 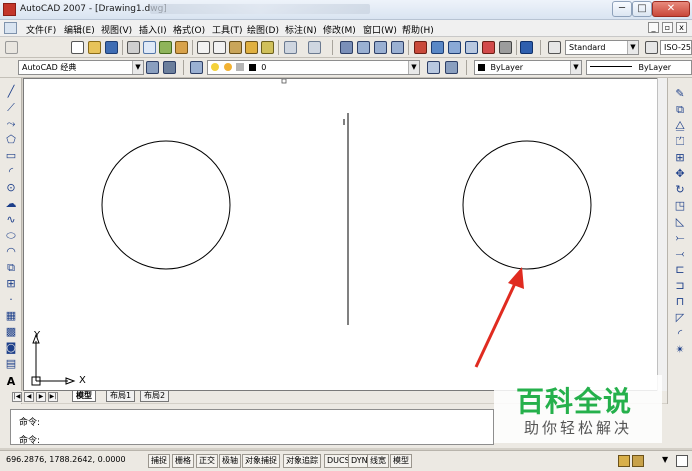 What do you see at coordinates (680, 318) in the screenshot?
I see `chamfer-icon: ◸` at bounding box center [680, 318].